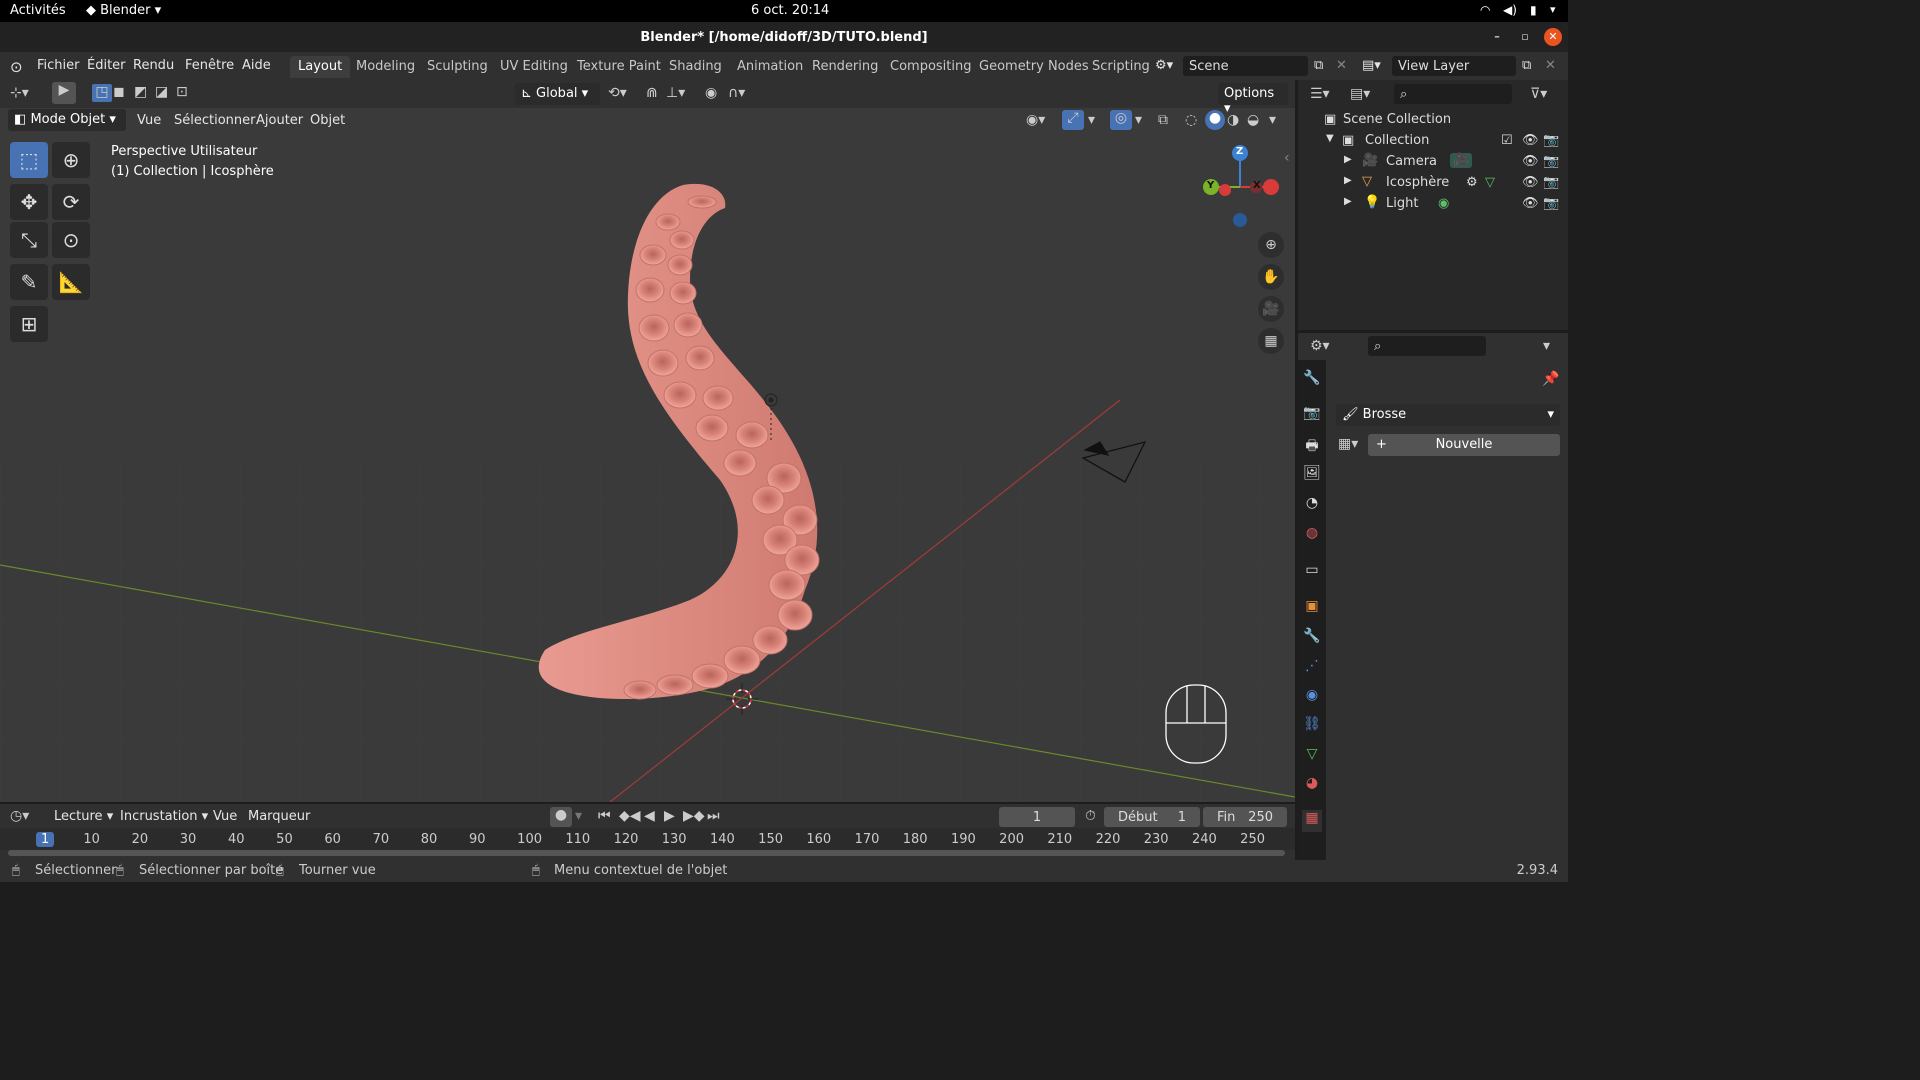 This screenshot has height=1080, width=1920. What do you see at coordinates (320, 67) in the screenshot?
I see `tab-layout: Layout` at bounding box center [320, 67].